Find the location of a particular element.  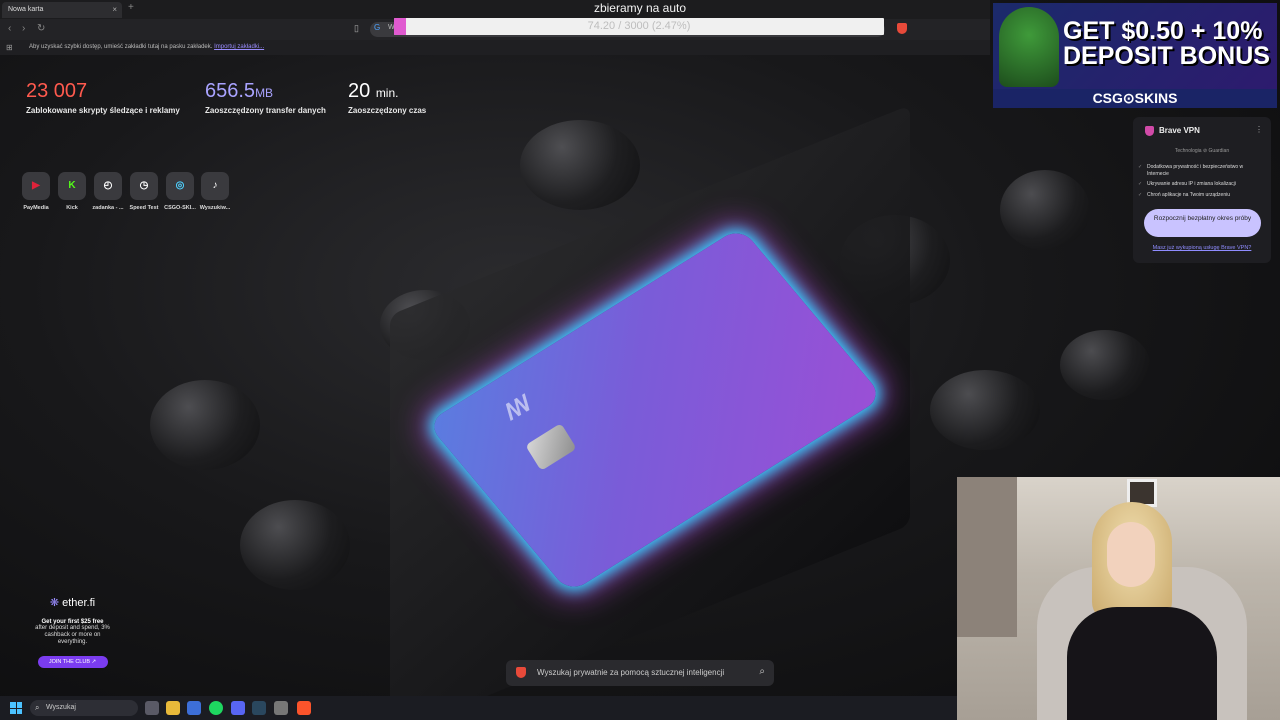

etherfi-logo-text: ether.fi is located at coordinates (79, 603).